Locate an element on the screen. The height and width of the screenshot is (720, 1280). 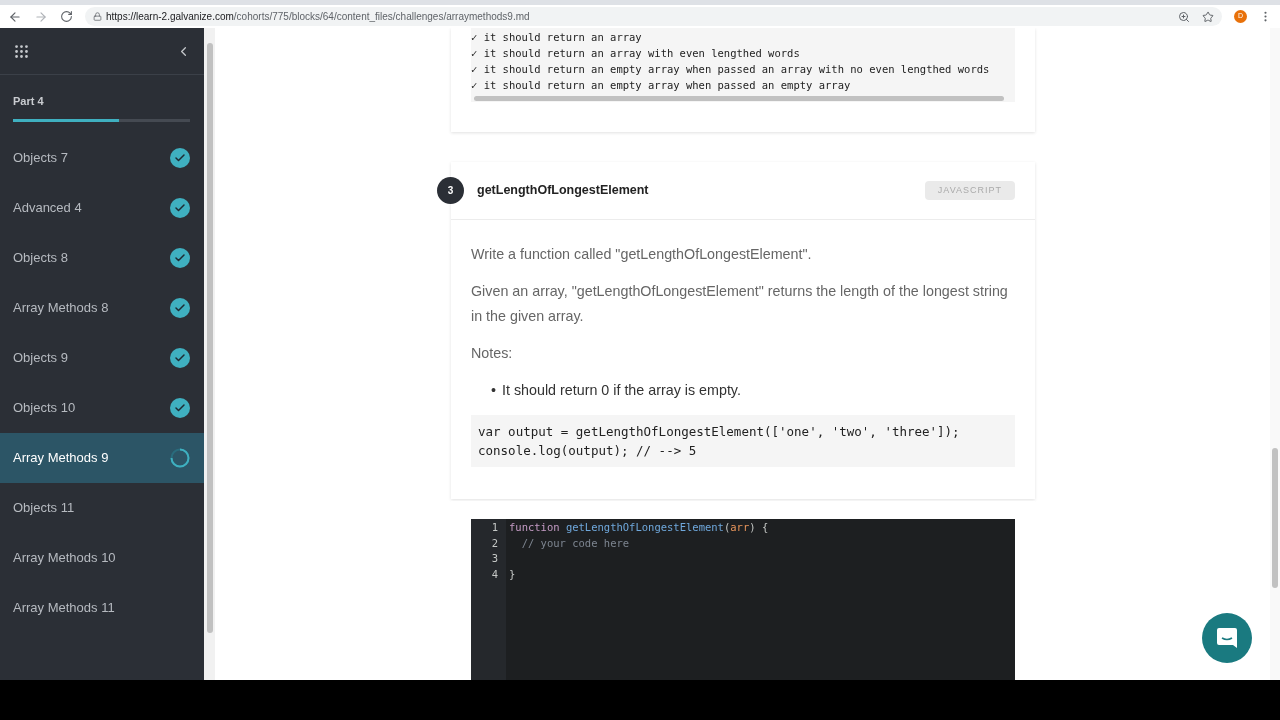
language-badge: JAVASCRIPT is located at coordinates (969, 190).